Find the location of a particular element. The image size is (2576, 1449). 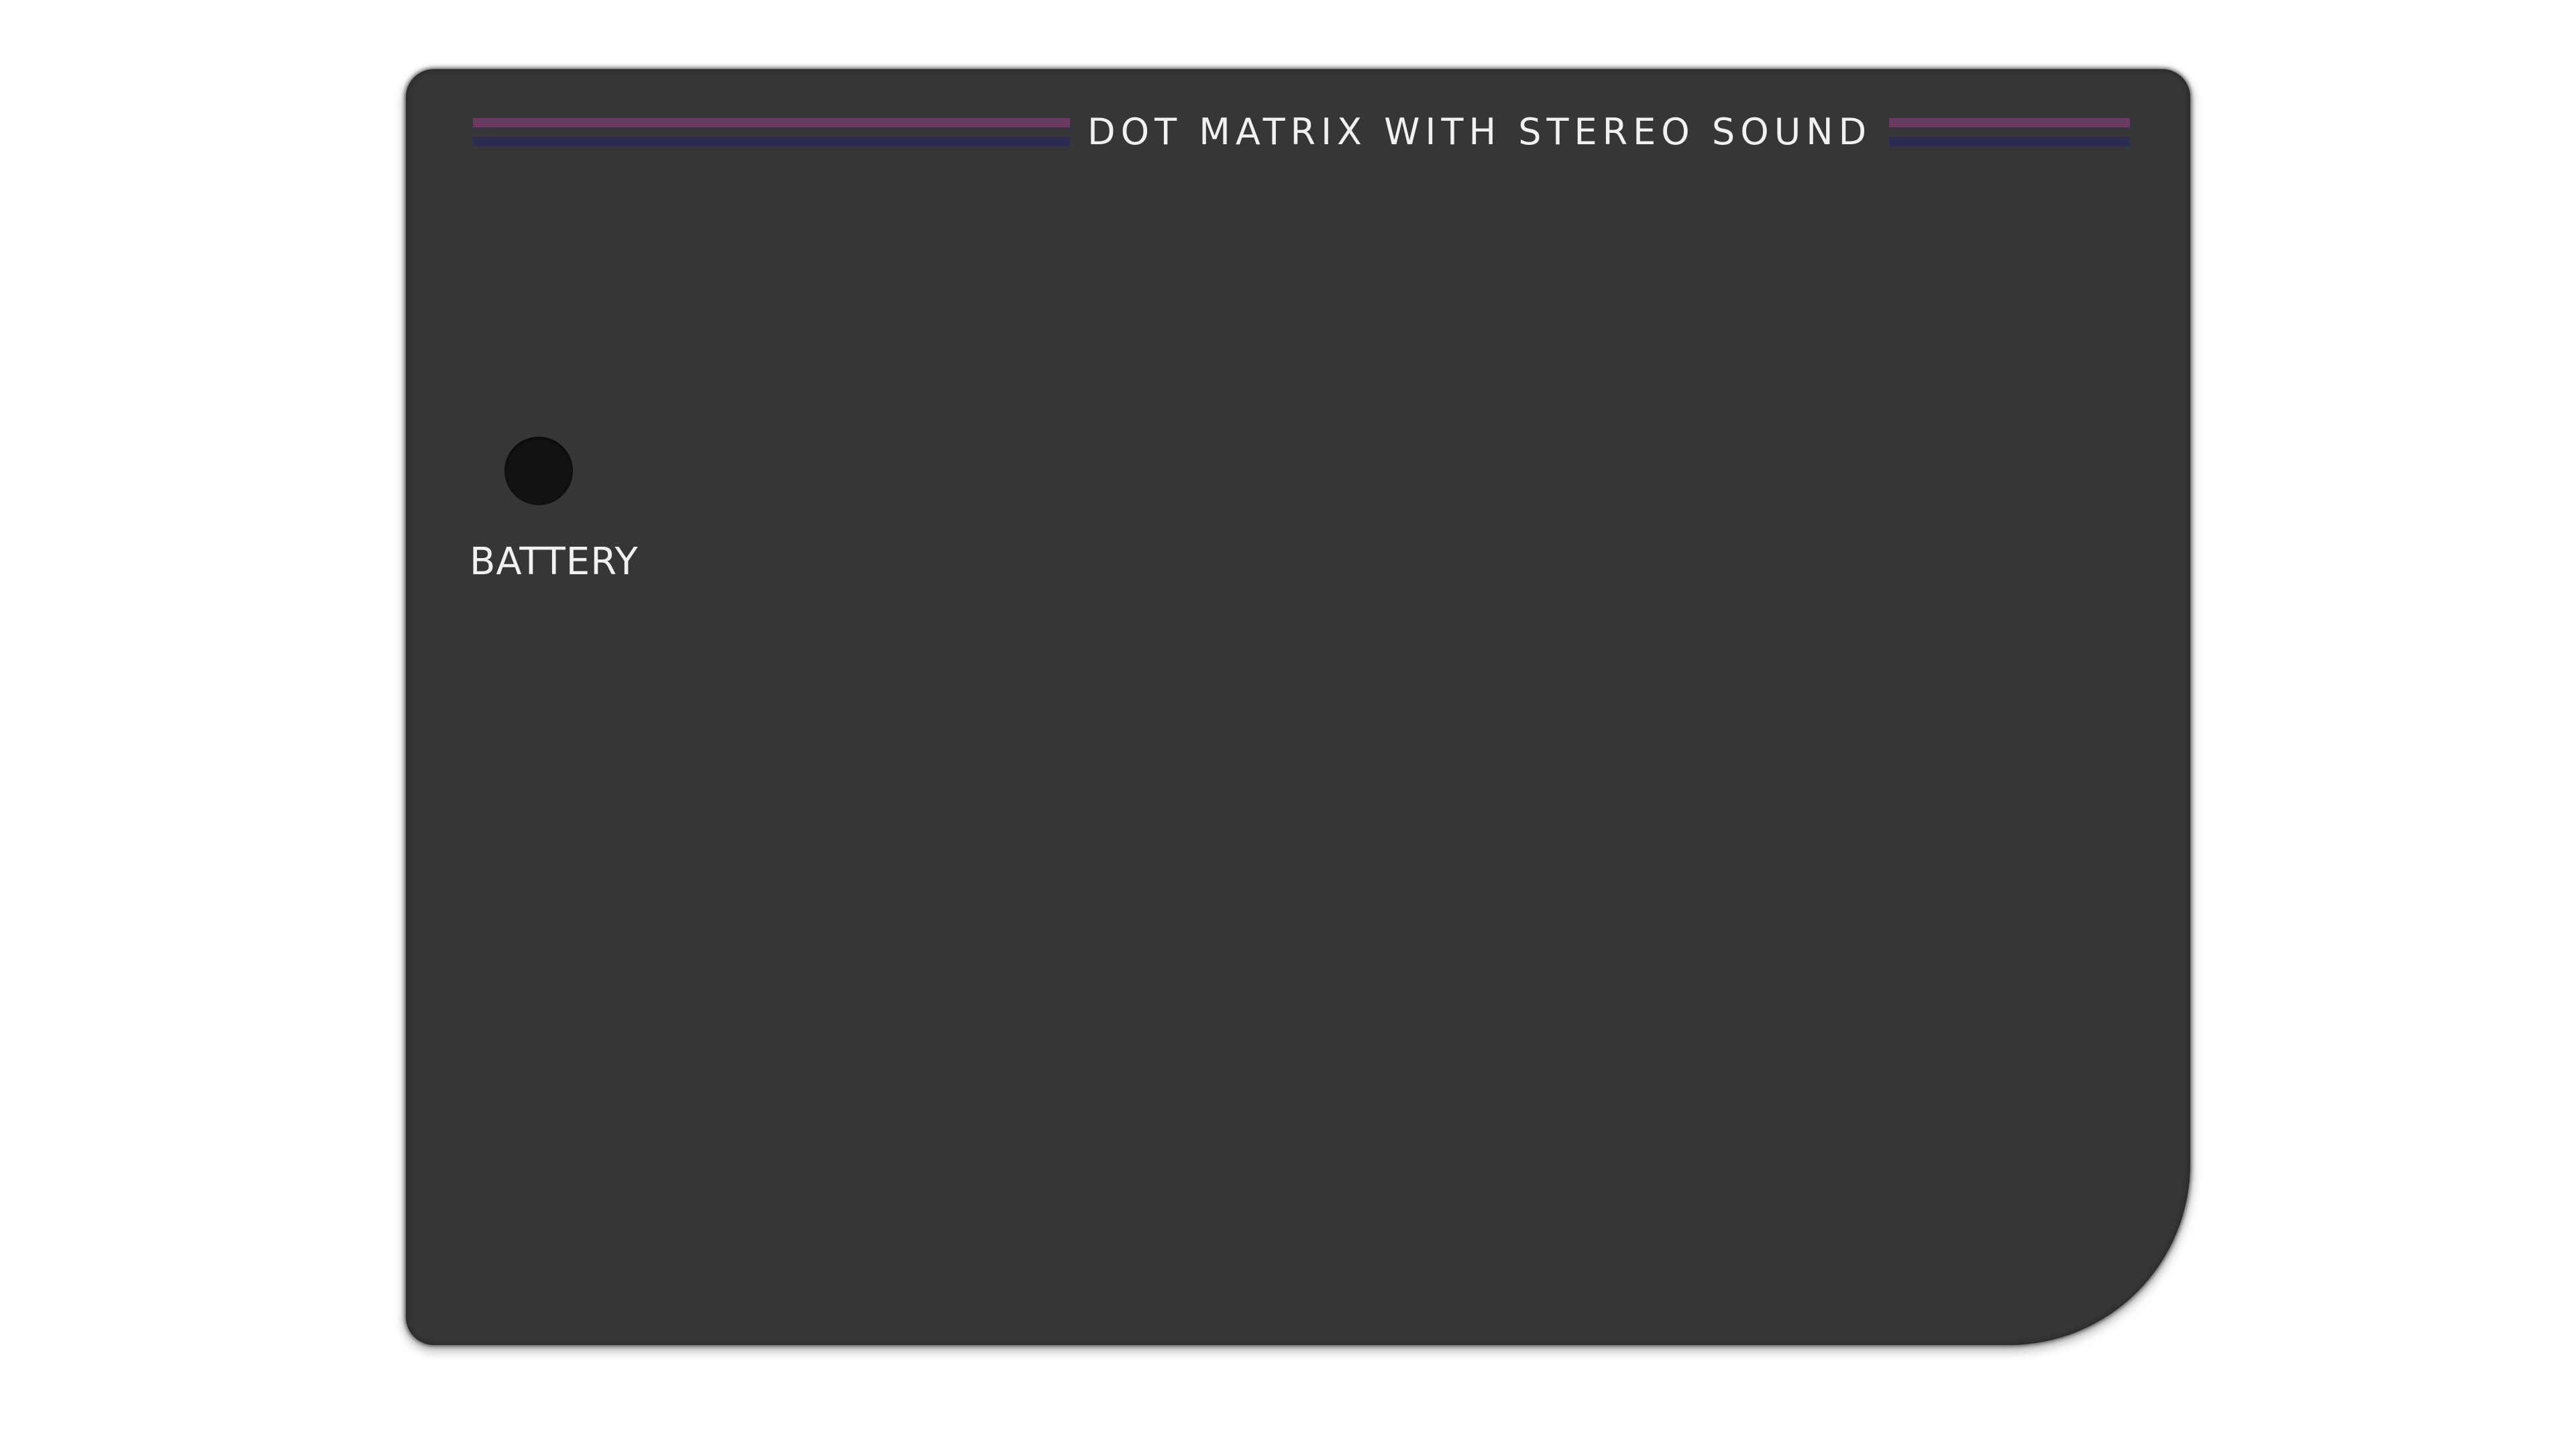

bezel-title: DOT MATRIX WITH STEREO SOUND is located at coordinates (1479, 132).